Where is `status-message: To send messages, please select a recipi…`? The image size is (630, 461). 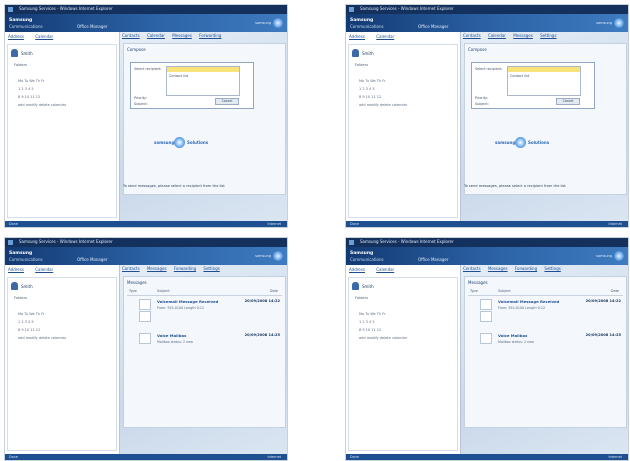
status-message: To send messages, please select a recipi… is located at coordinates (174, 186).